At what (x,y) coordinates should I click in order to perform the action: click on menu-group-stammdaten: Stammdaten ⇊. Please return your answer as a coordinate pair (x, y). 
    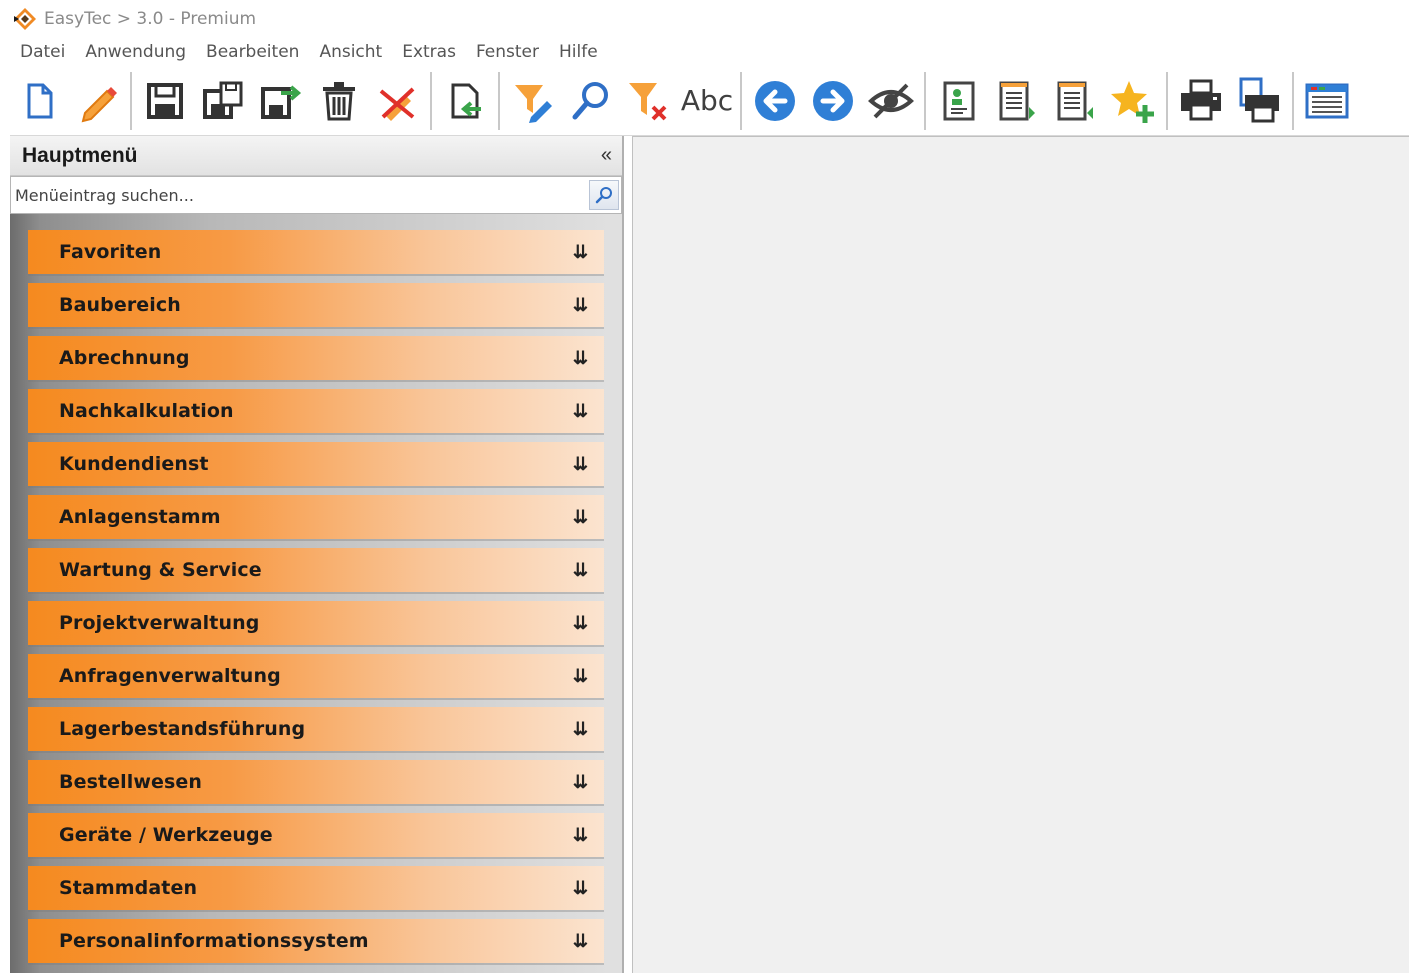
    Looking at the image, I should click on (316, 888).